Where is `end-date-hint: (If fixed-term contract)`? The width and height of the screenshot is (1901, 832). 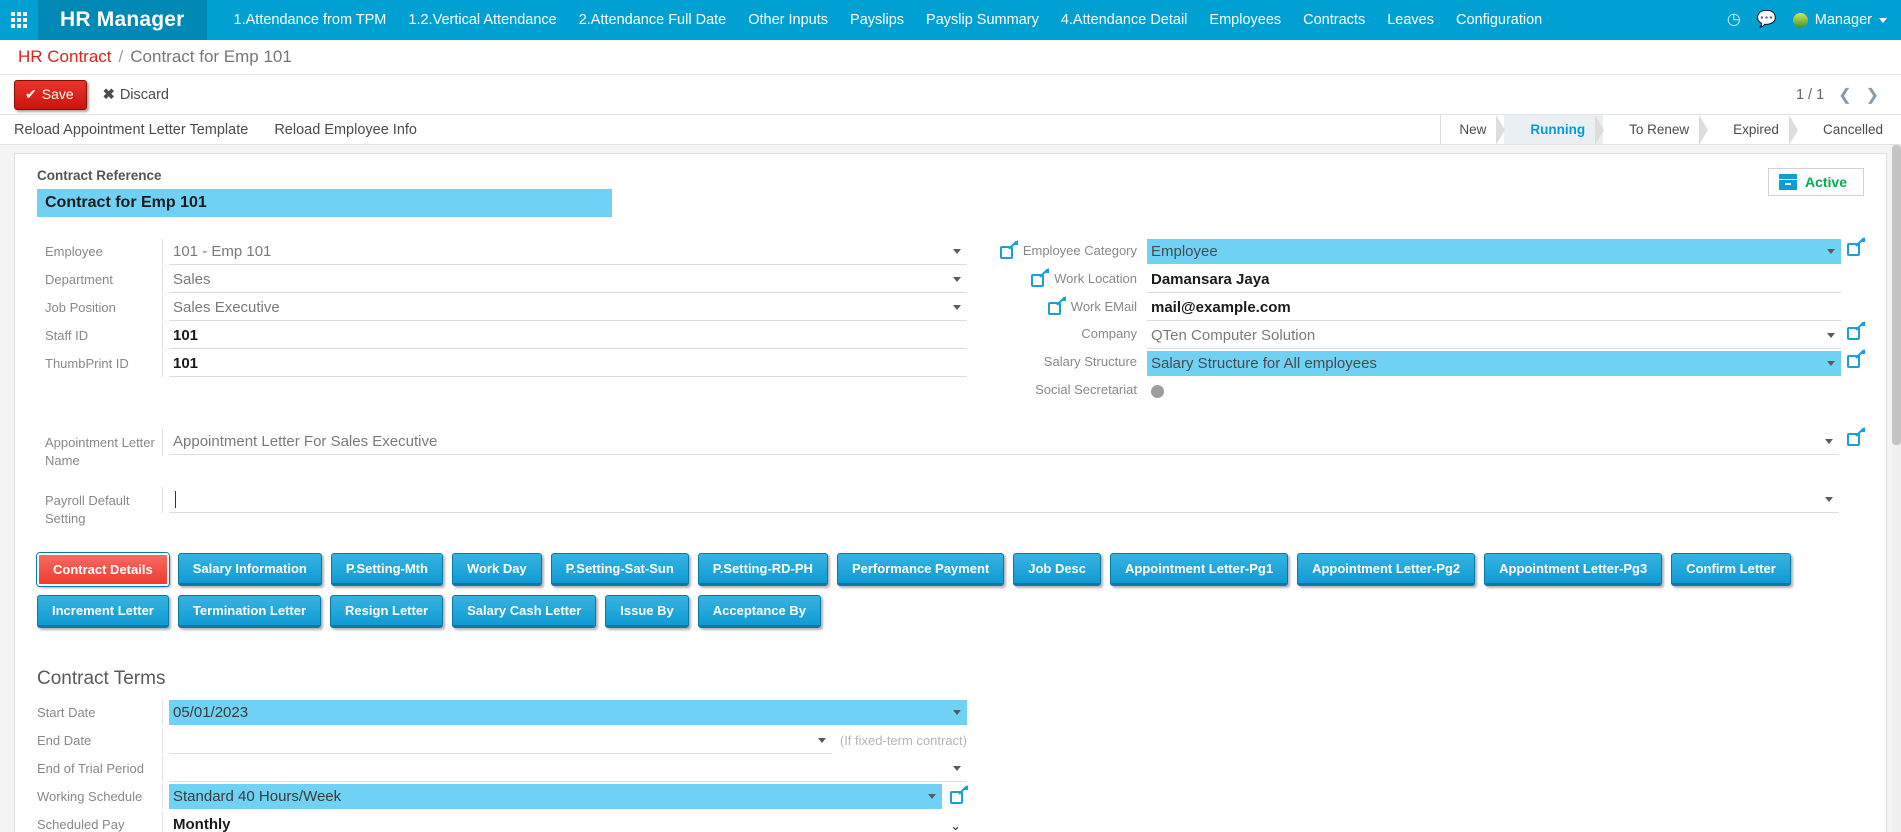 end-date-hint: (If fixed-term contract) is located at coordinates (903, 741).